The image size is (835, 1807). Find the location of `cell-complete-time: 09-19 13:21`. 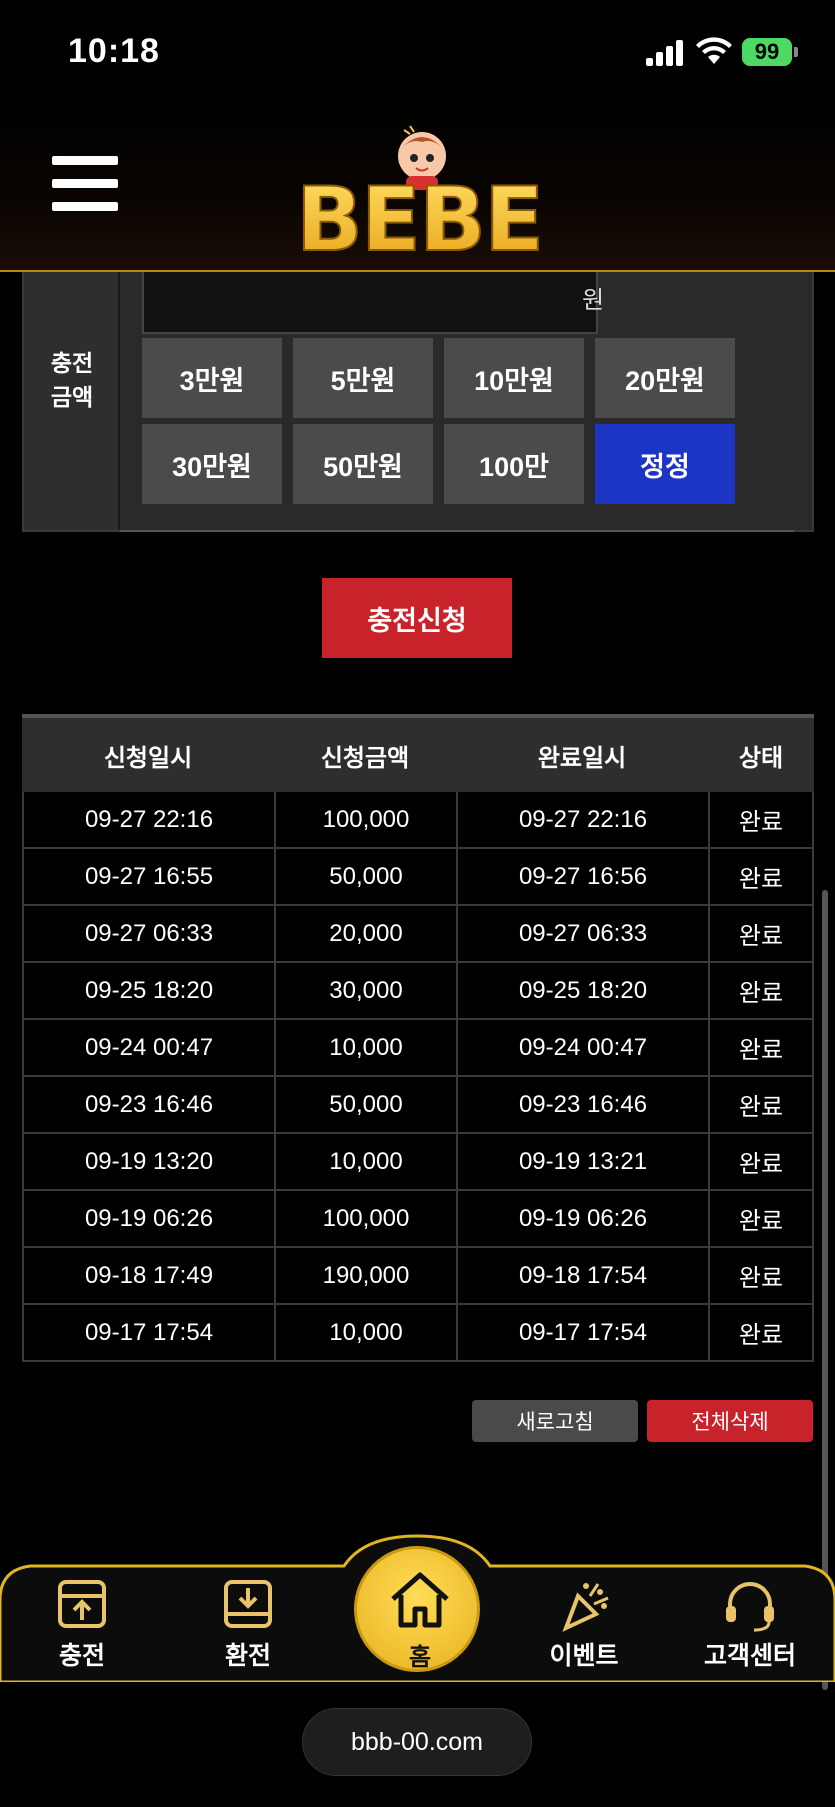

cell-complete-time: 09-19 13:21 is located at coordinates (582, 1161).